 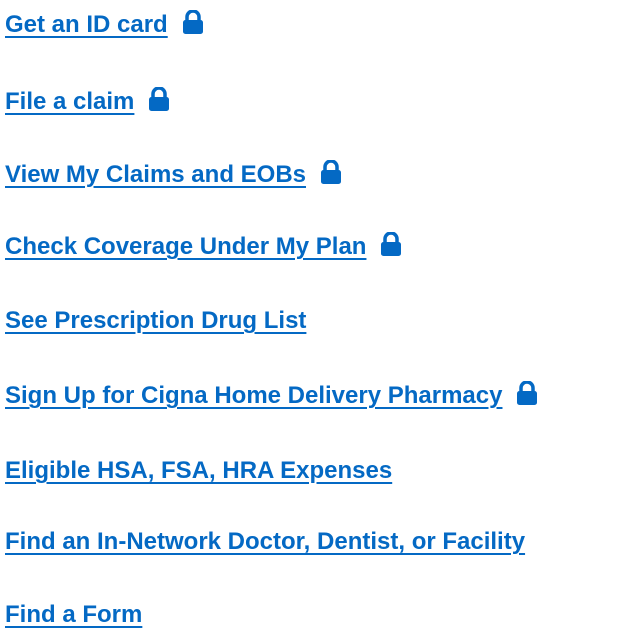 I want to click on link-row-find-form: Find a Form, so click(x=73, y=615).